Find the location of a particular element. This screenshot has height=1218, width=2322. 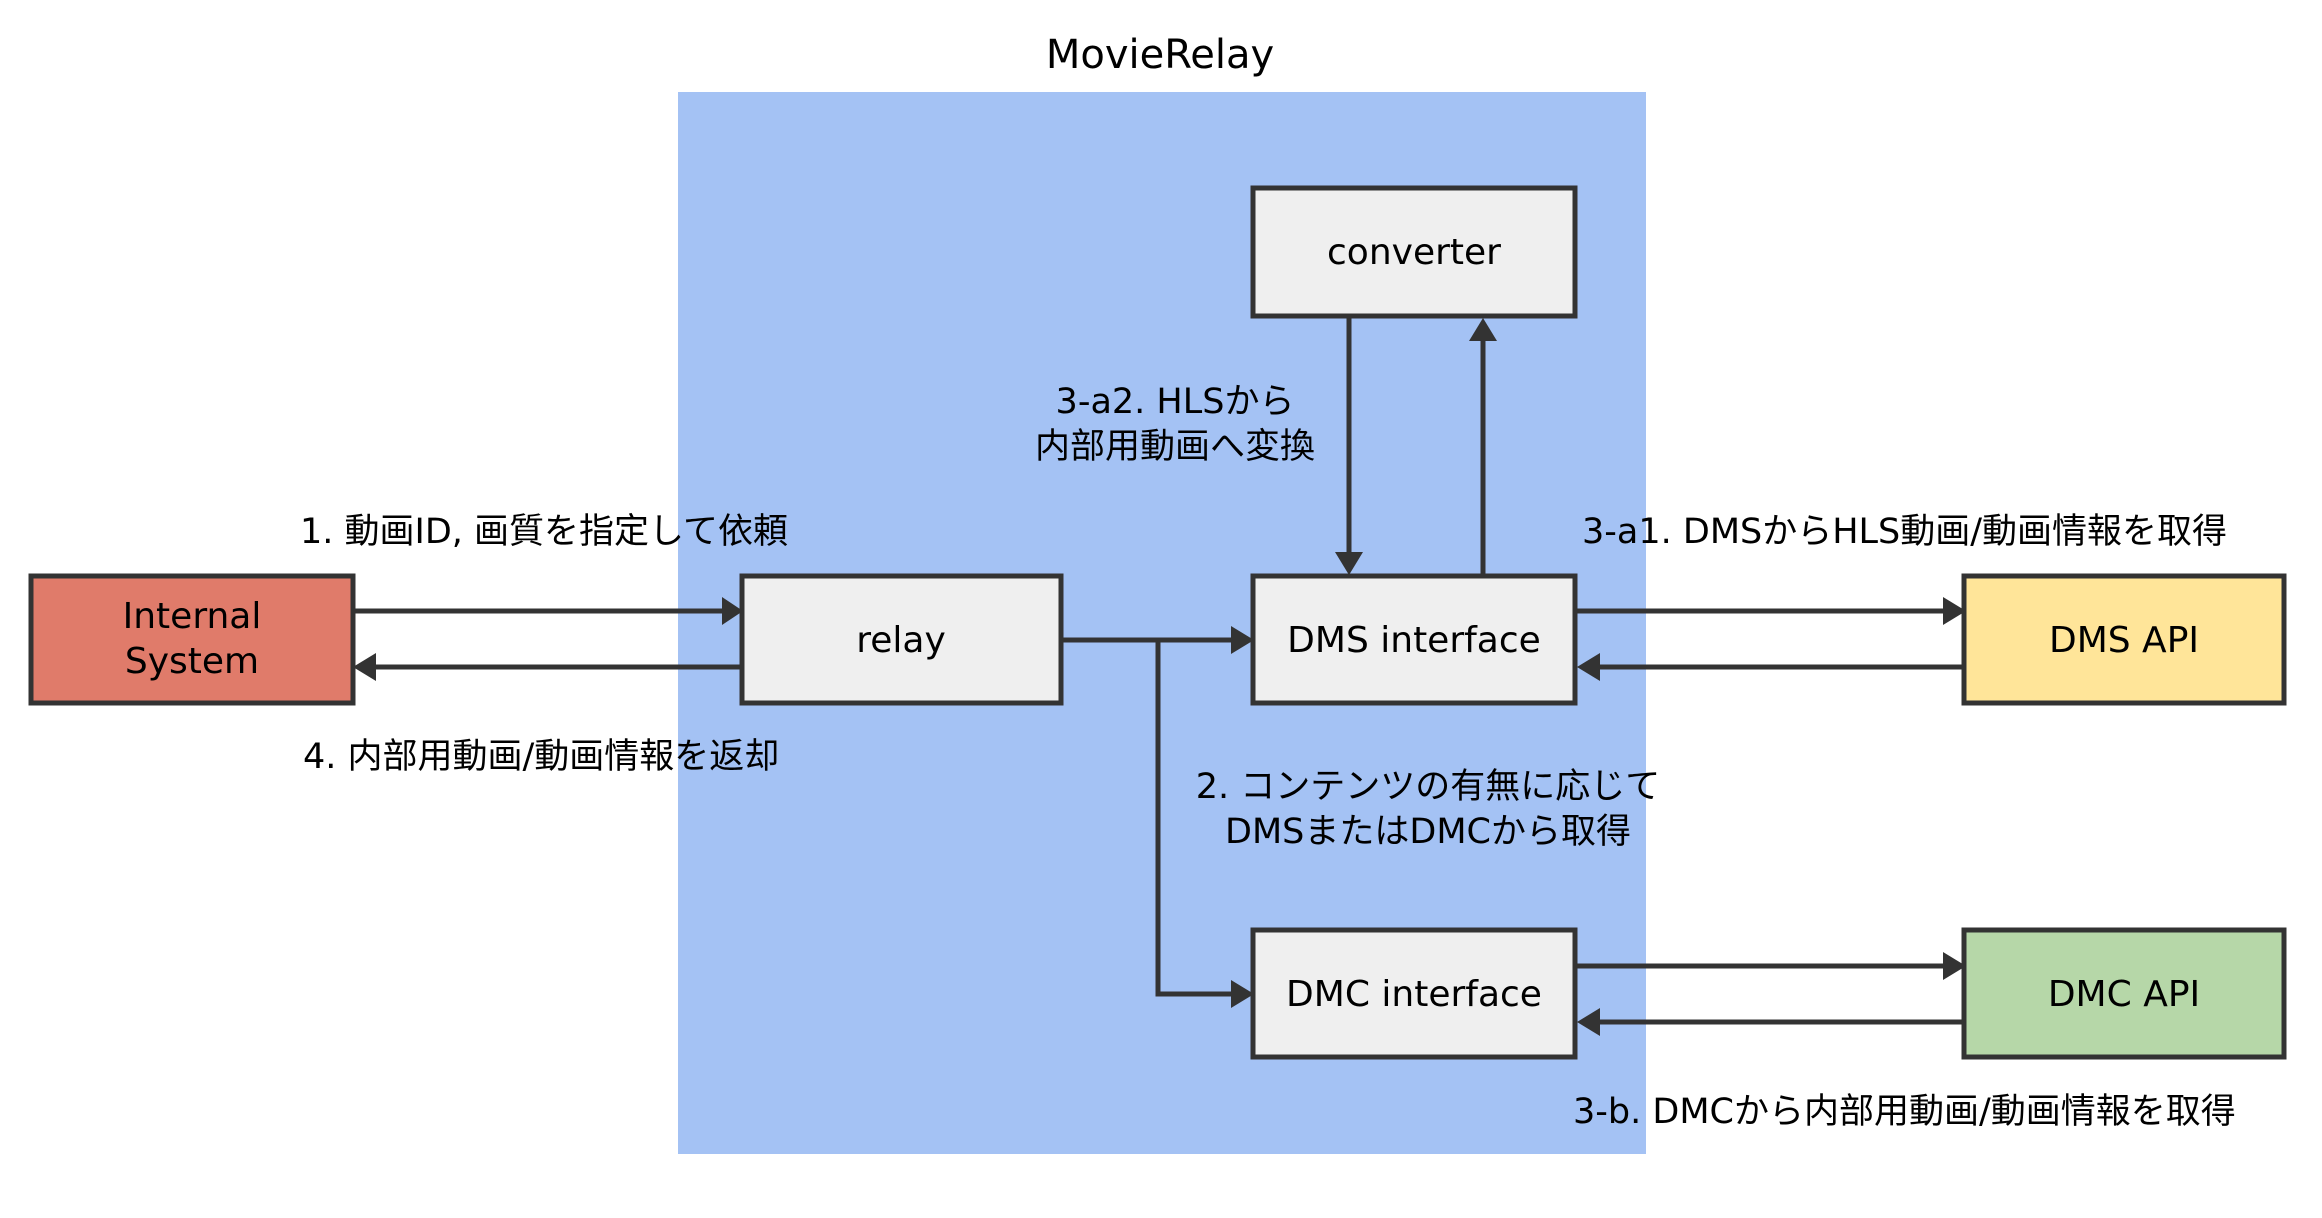

label-step4: 4. 内部用動画/動画情報を返却 is located at coordinates (541, 757).